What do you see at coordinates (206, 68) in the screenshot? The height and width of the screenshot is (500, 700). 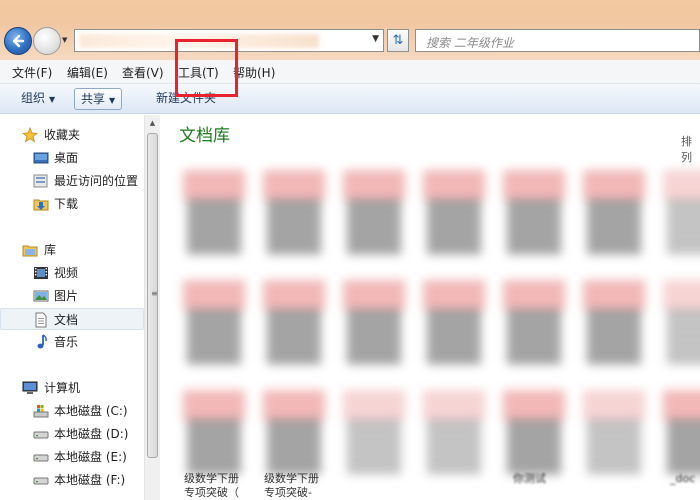 I see `highlight-annotation` at bounding box center [206, 68].